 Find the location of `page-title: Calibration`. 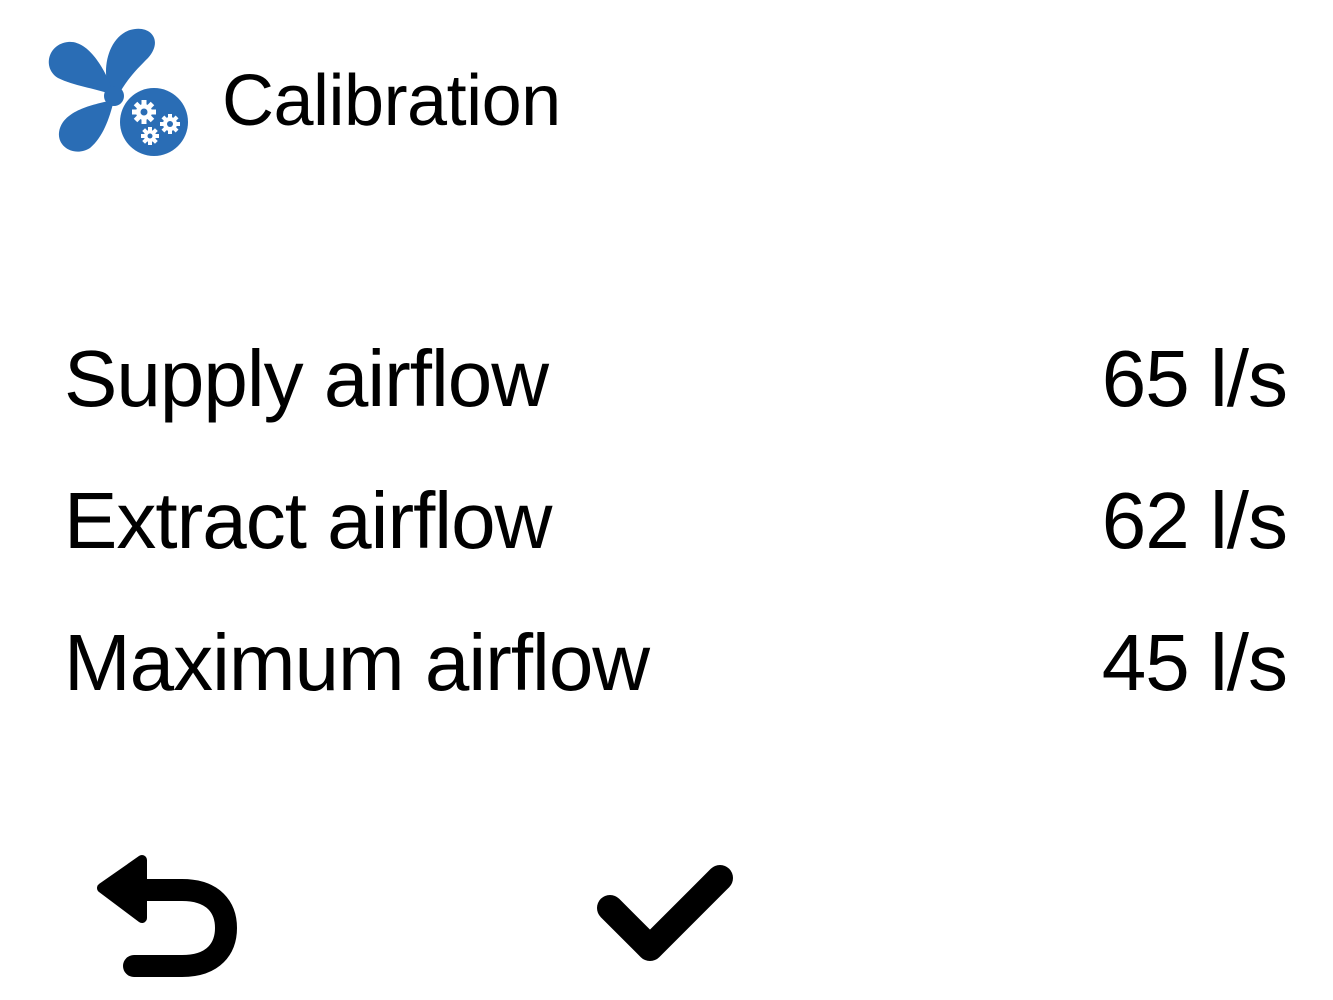

page-title: Calibration is located at coordinates (391, 101).